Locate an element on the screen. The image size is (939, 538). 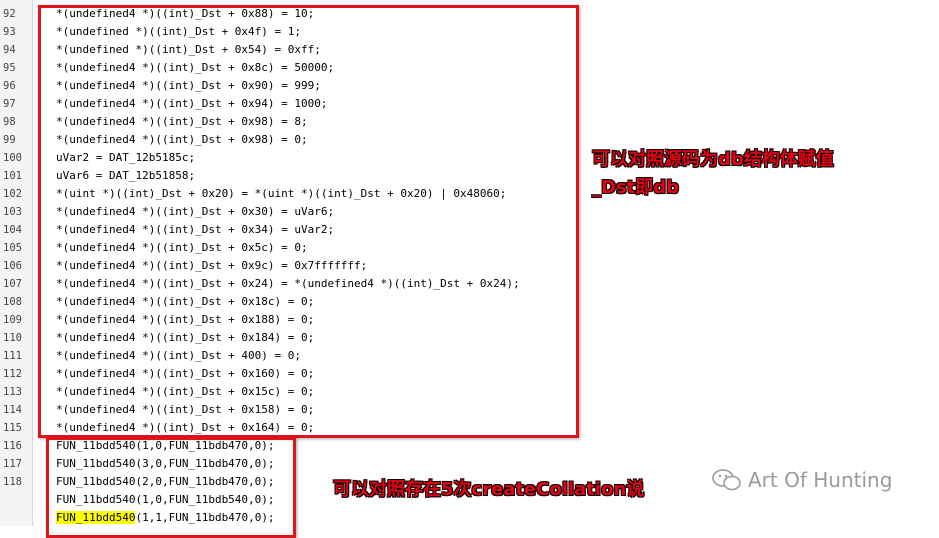
line-number: 100 is located at coordinates (12, 158).